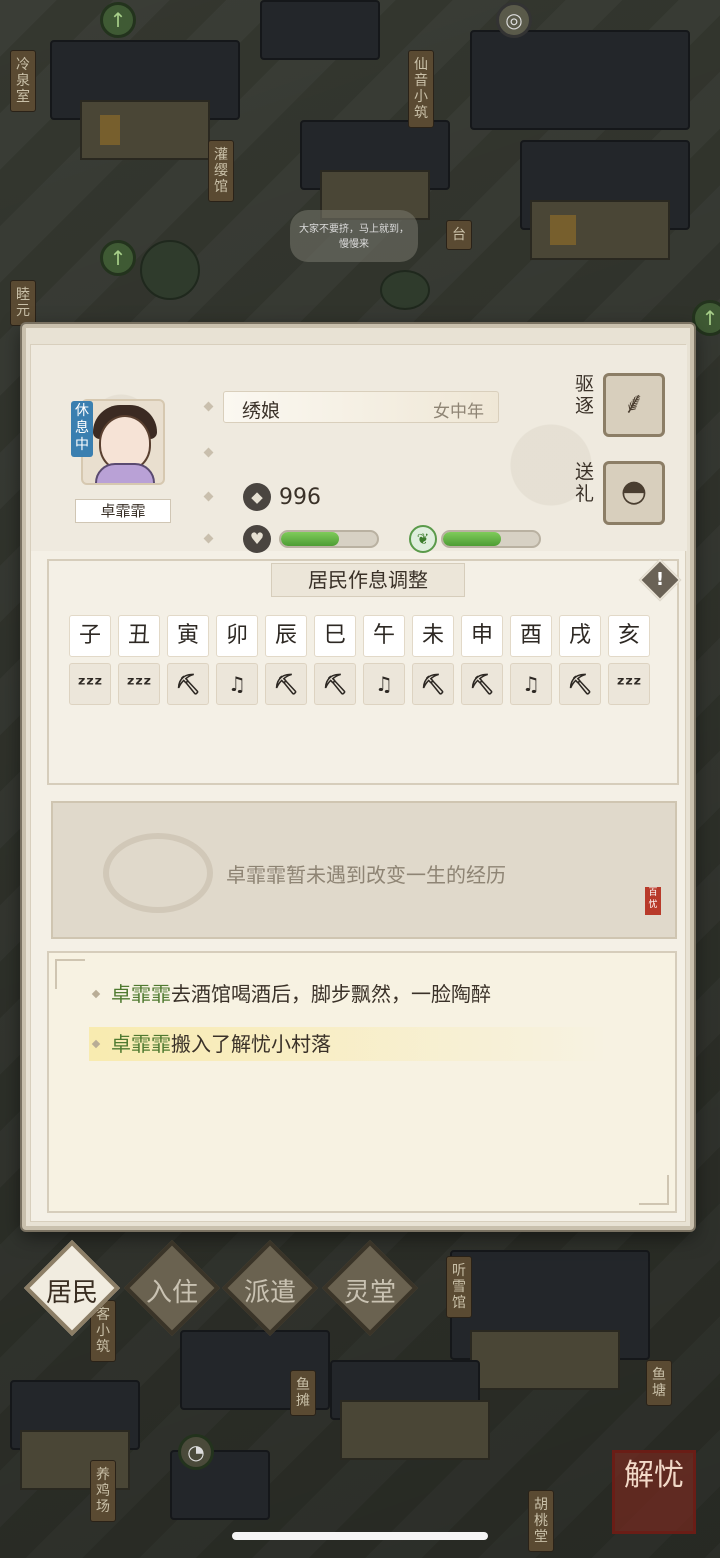 The image size is (720, 1558). Describe the element at coordinates (237, 636) in the screenshot. I see `hour-cell-3: 卯` at that location.